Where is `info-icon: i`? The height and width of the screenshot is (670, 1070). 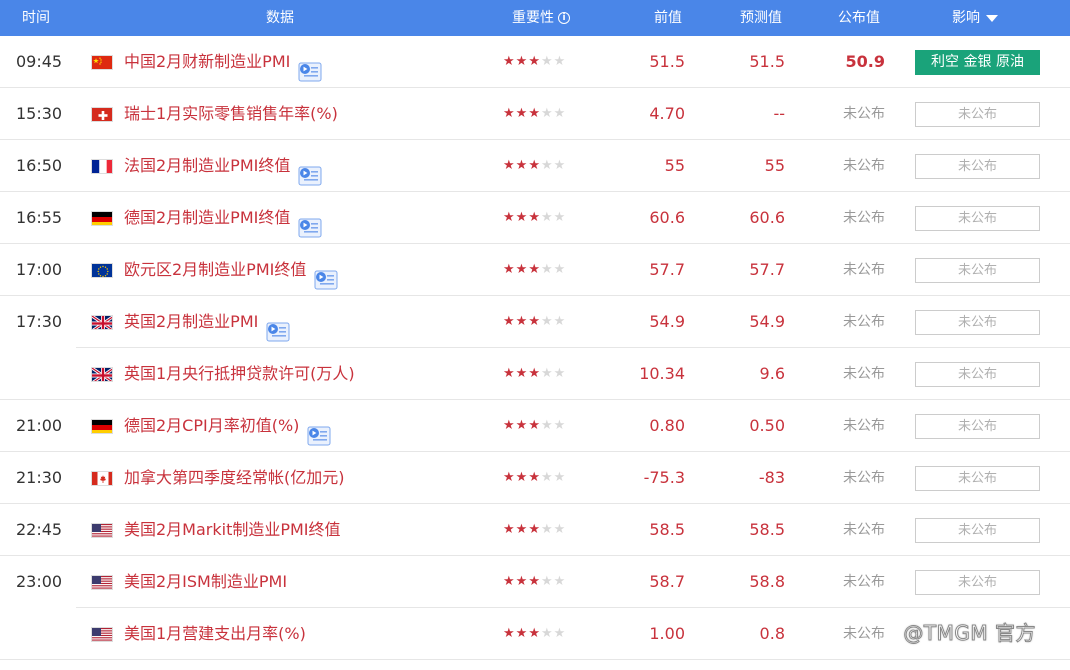 info-icon: i is located at coordinates (564, 18).